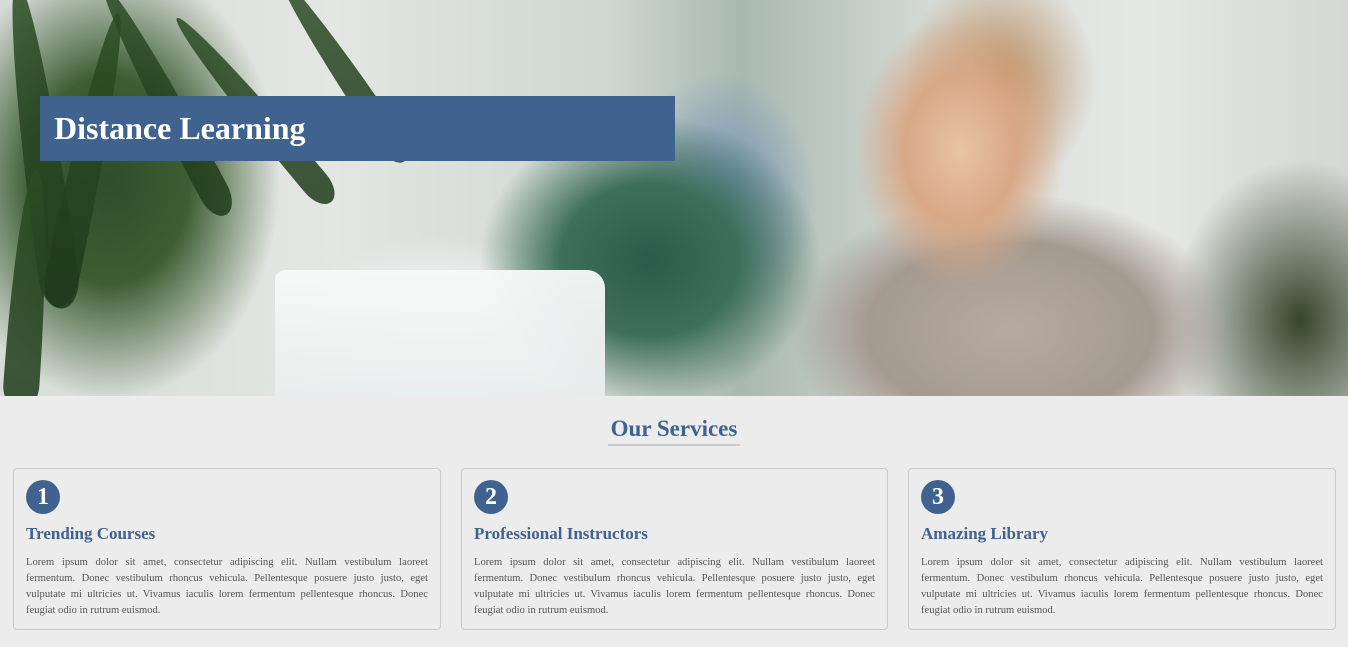 This screenshot has height=647, width=1348. Describe the element at coordinates (938, 497) in the screenshot. I see `service-number-badge: 3` at that location.